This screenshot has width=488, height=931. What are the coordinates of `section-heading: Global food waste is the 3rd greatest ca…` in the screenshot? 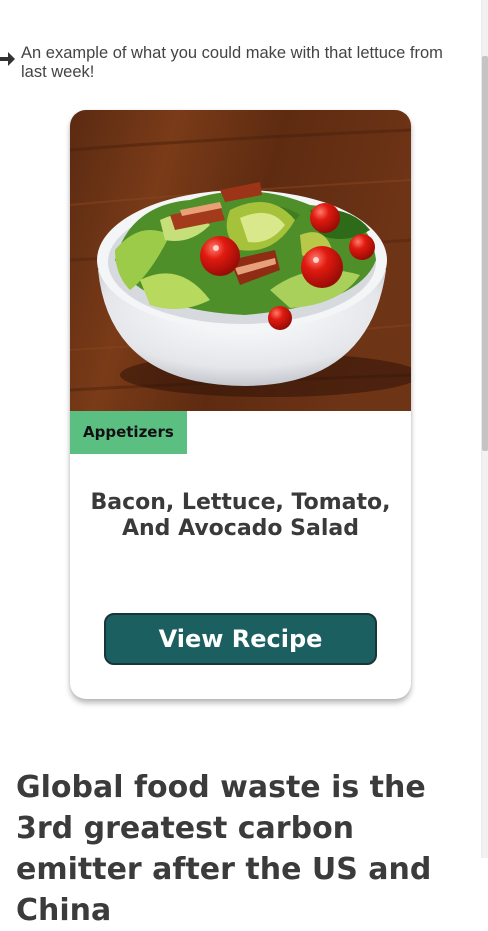 It's located at (224, 849).